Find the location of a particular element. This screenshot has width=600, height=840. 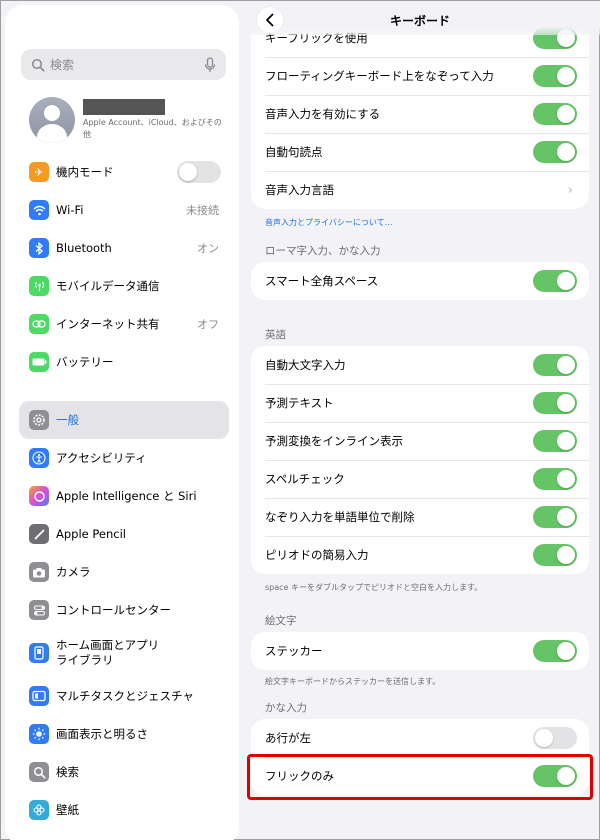

label-line-2: ライブラリ is located at coordinates (85, 660).